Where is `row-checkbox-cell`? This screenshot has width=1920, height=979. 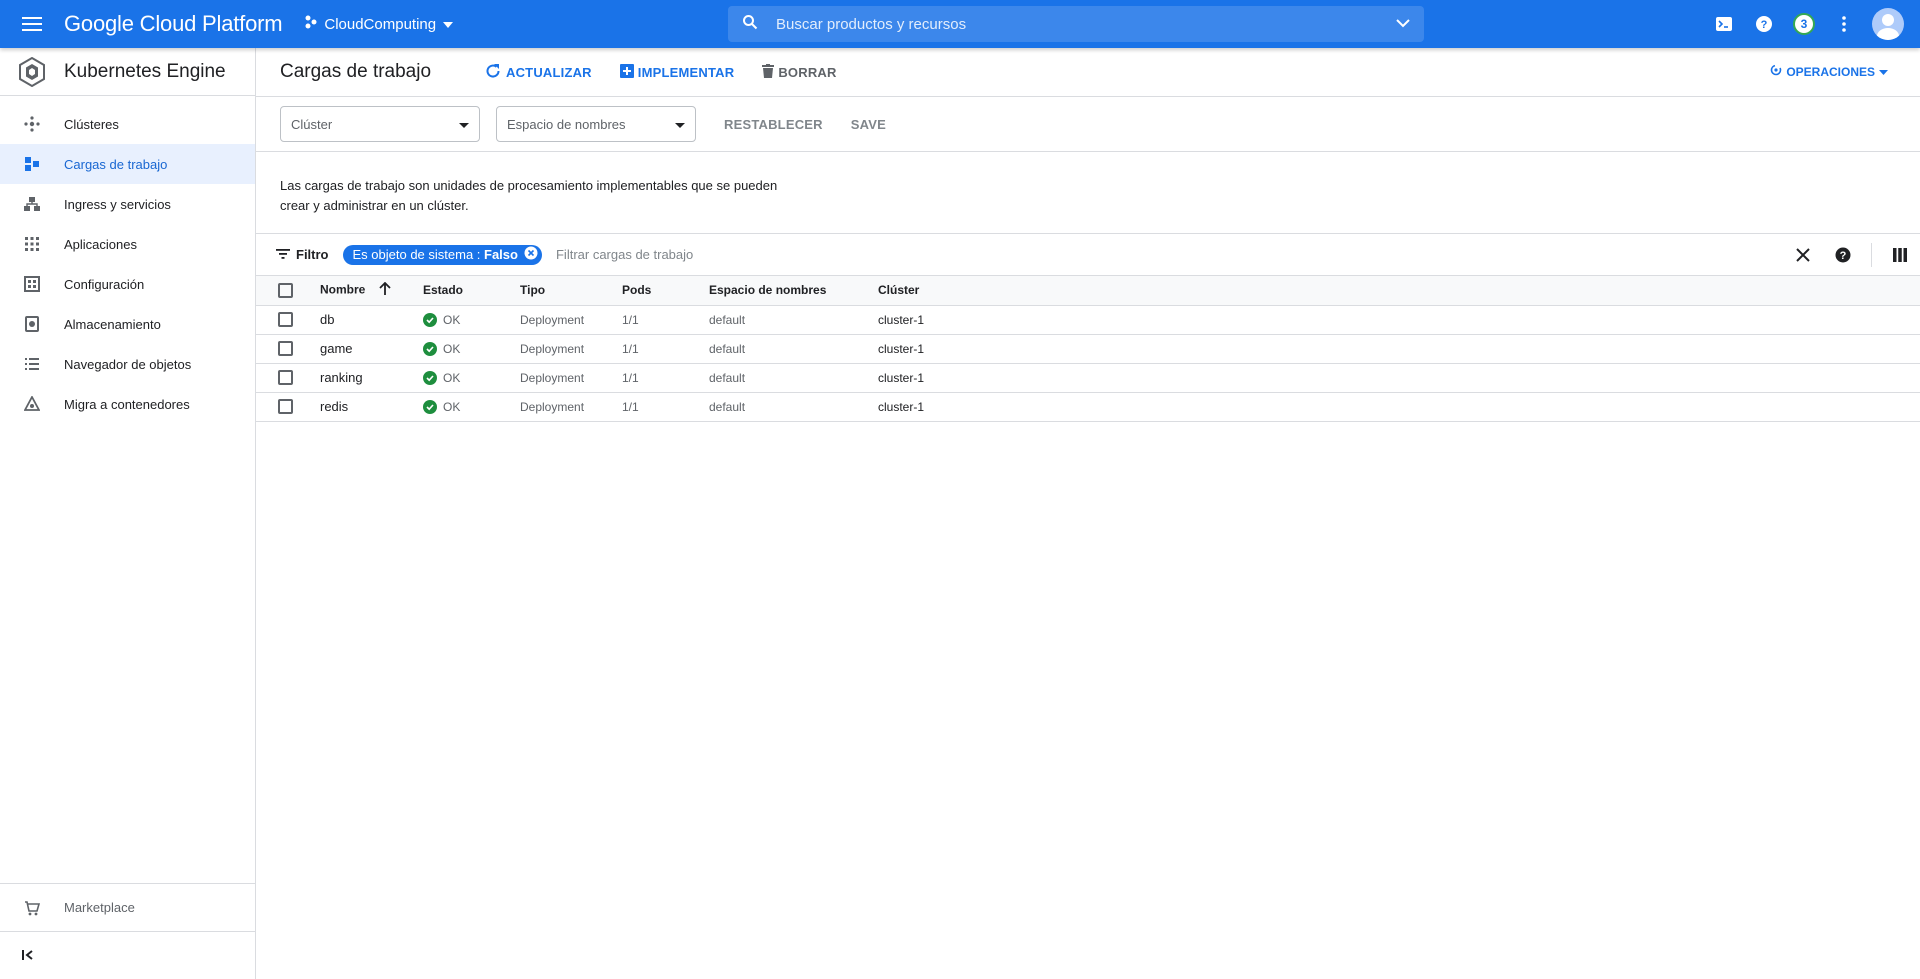 row-checkbox-cell is located at coordinates (288, 320).